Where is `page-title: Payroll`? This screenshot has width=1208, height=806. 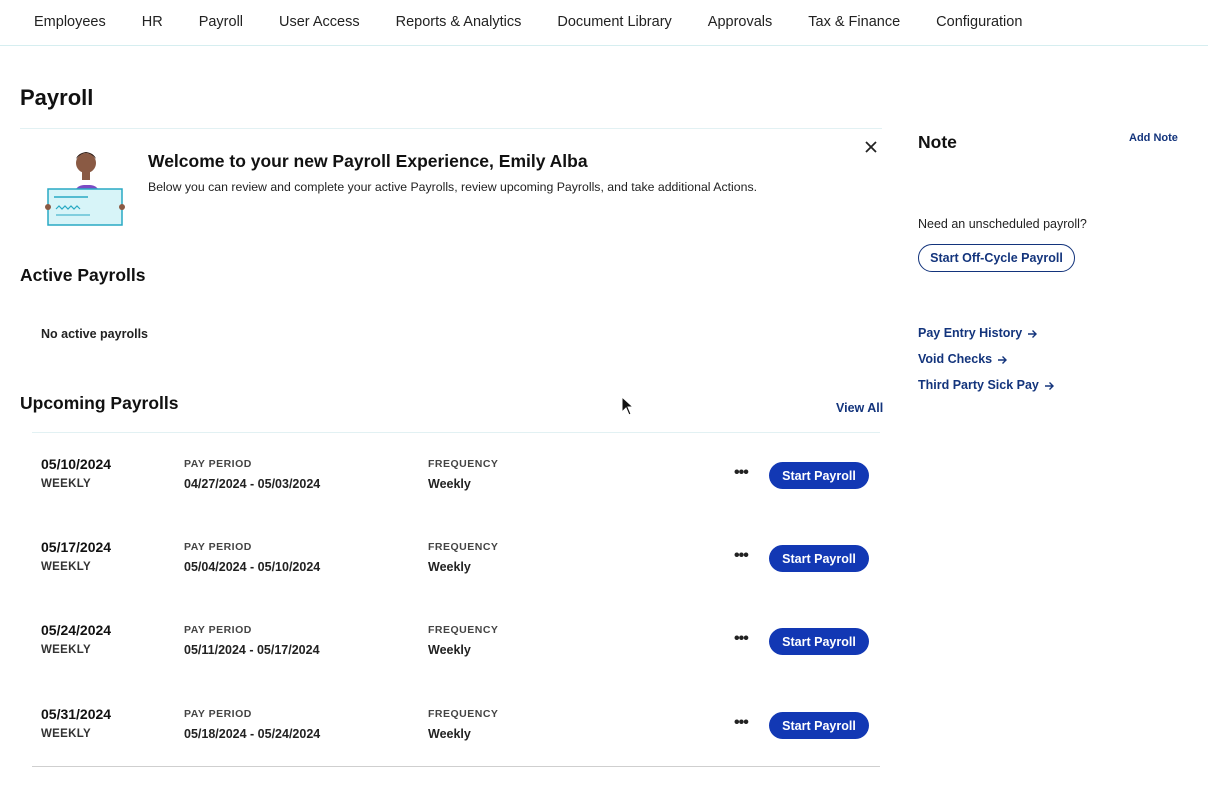
page-title: Payroll is located at coordinates (57, 97).